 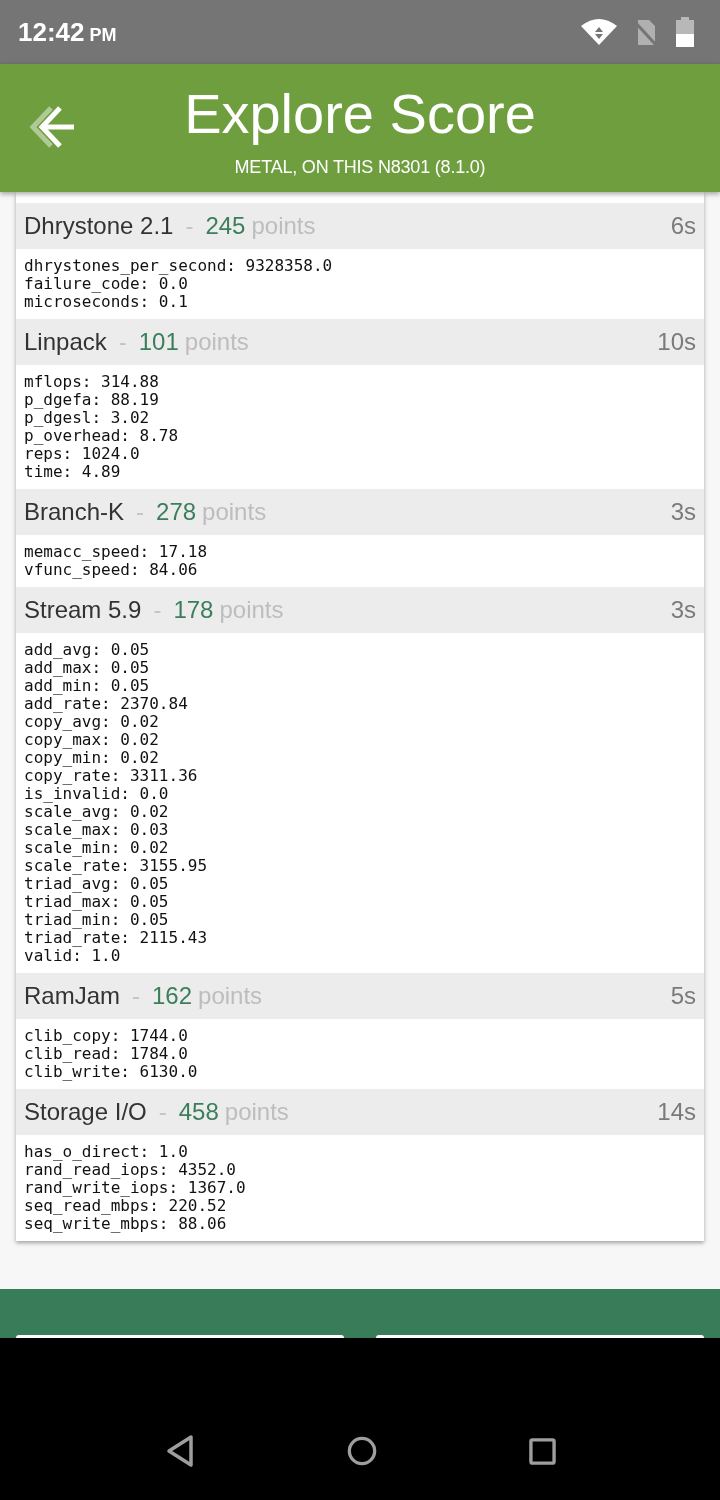 What do you see at coordinates (85, 1112) in the screenshot?
I see `benchmark-name: Storage I/O` at bounding box center [85, 1112].